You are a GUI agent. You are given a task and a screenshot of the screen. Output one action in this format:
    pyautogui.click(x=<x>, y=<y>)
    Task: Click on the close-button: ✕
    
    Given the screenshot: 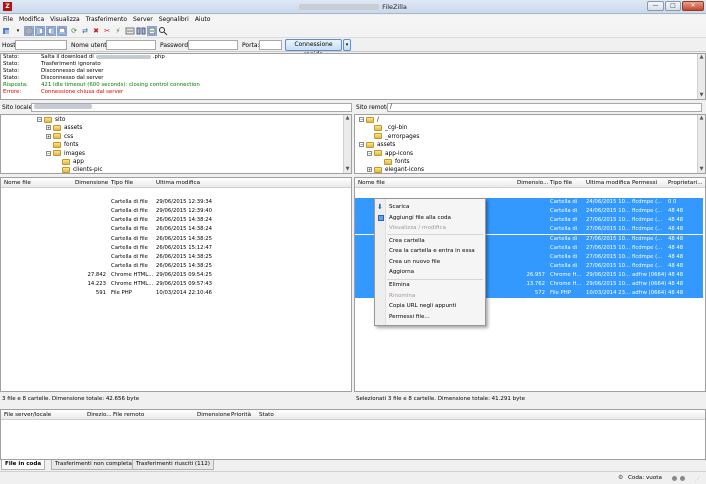 What is the action you would take?
    pyautogui.click(x=693, y=6)
    